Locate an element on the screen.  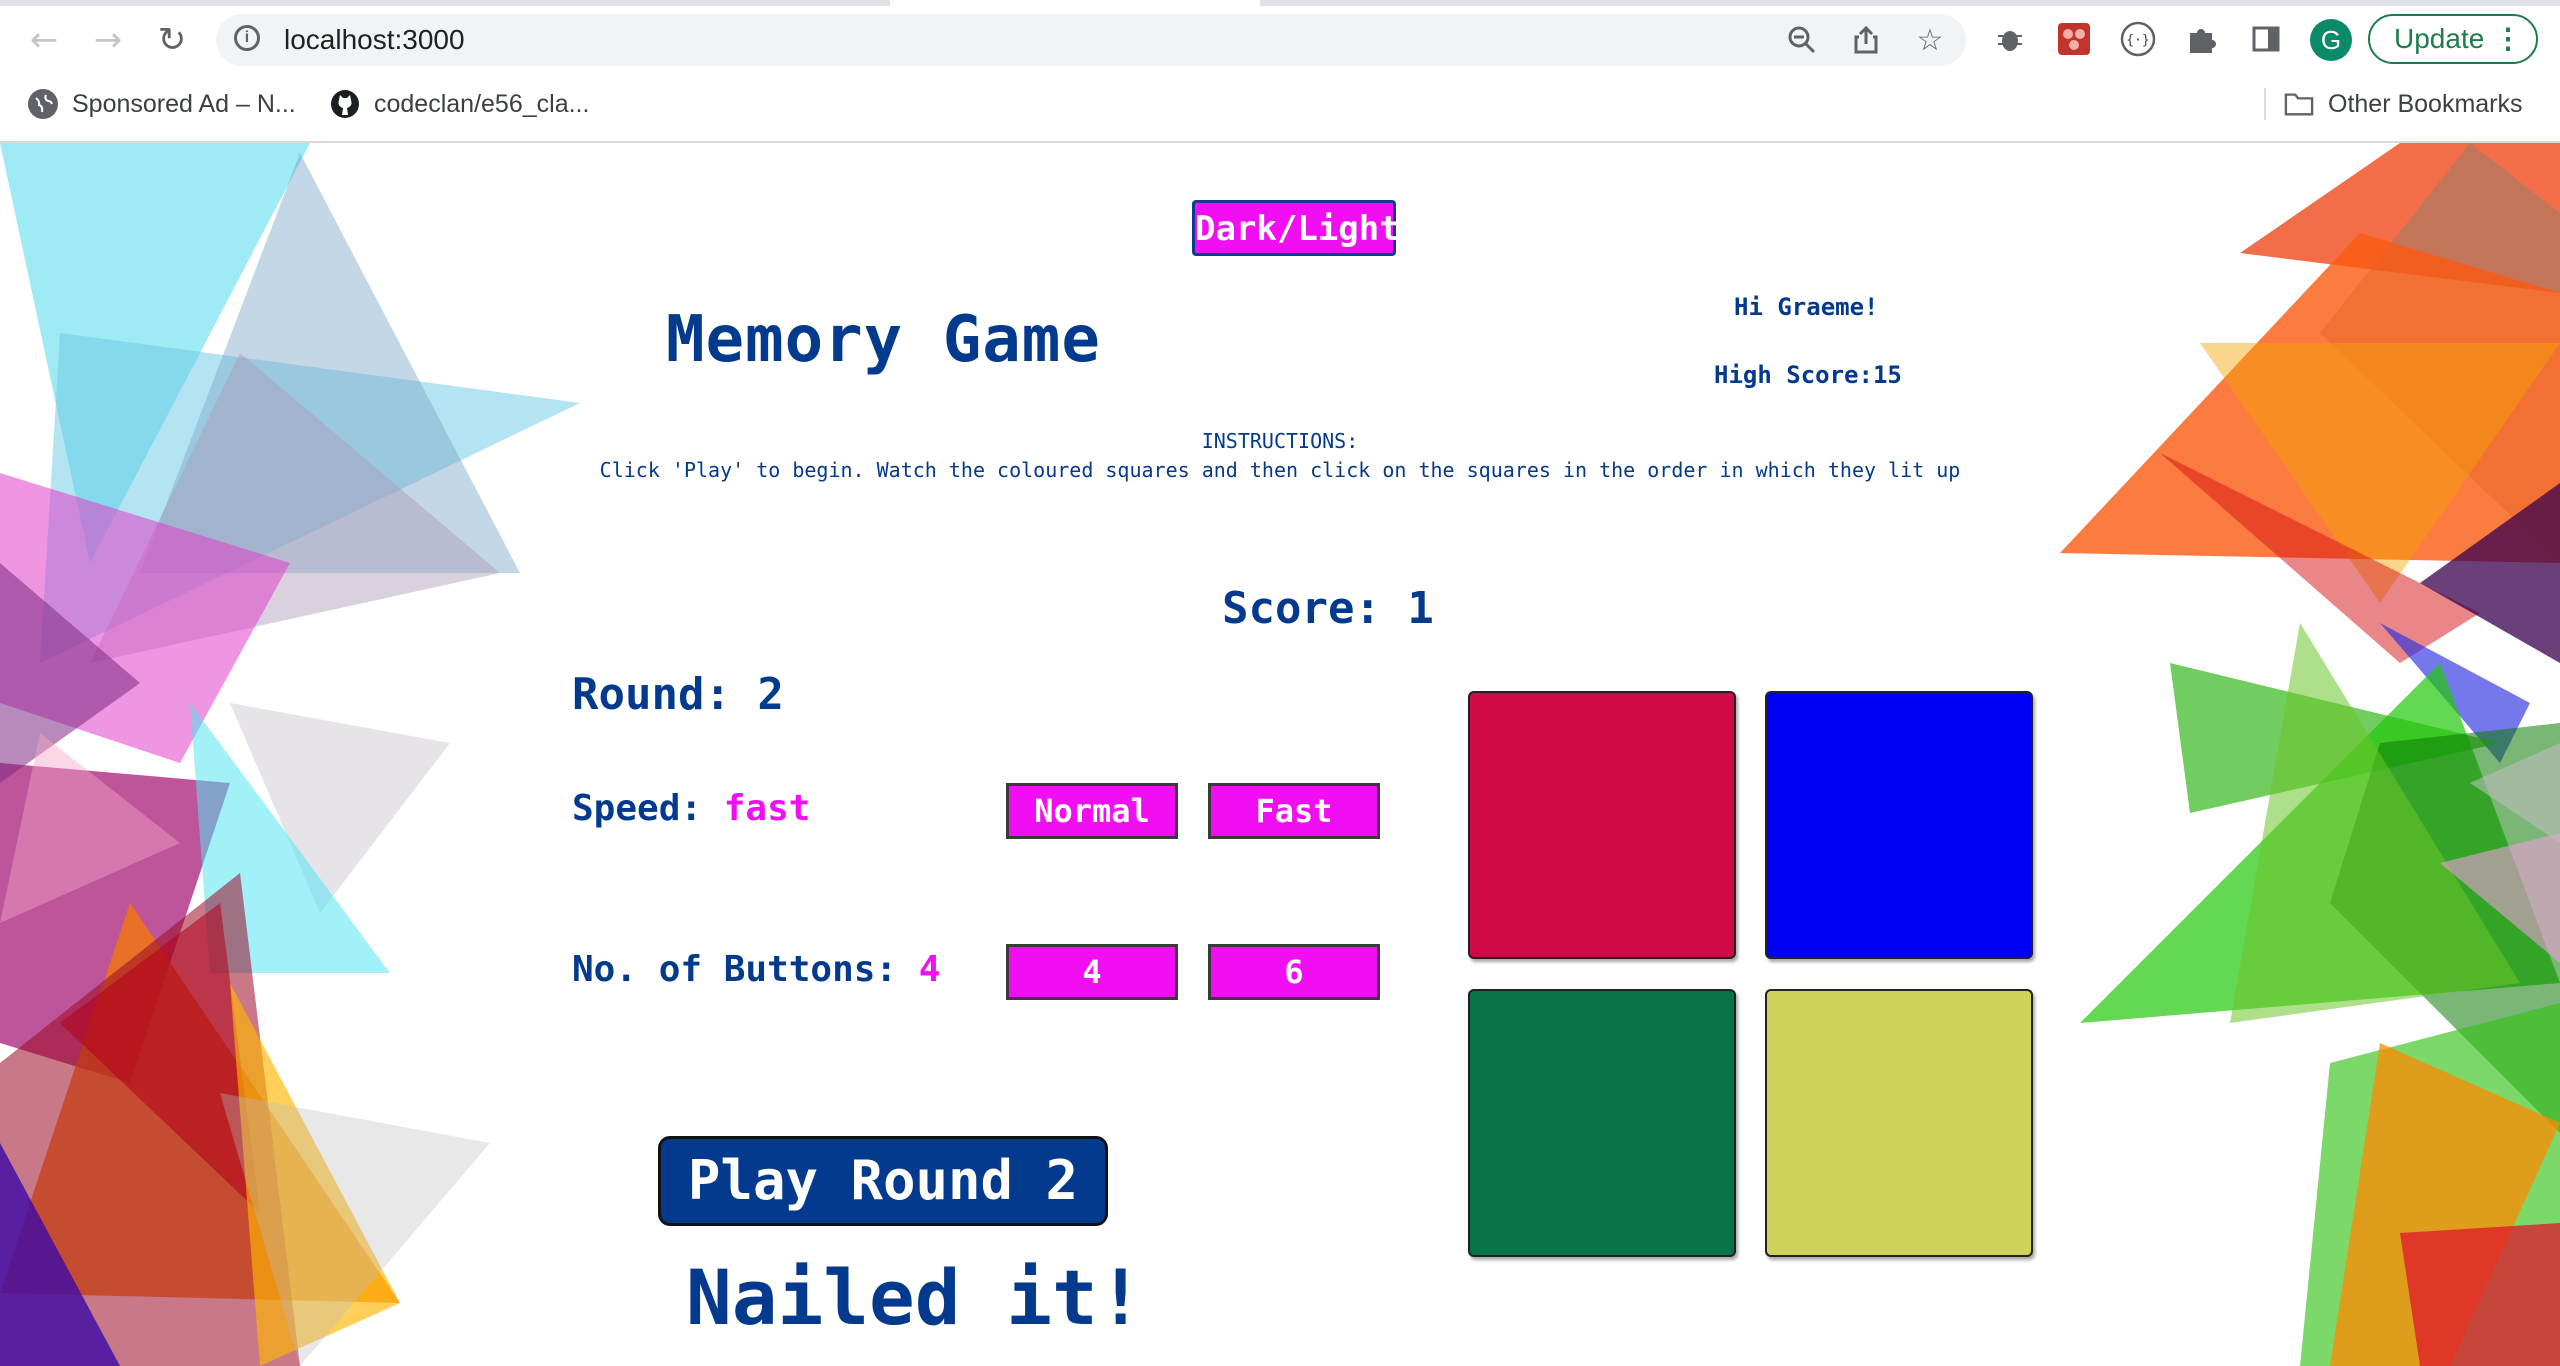
game-square-green is located at coordinates (1602, 1123).